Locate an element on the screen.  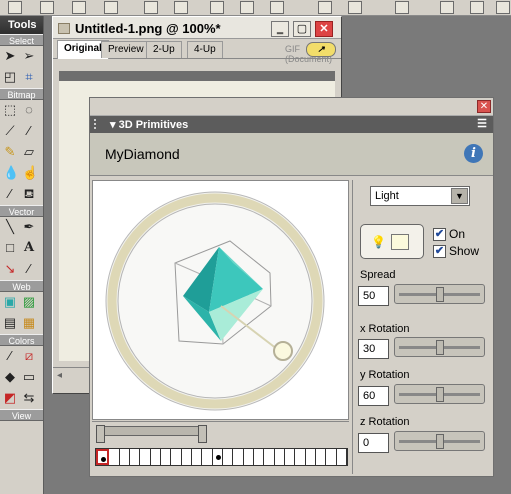
freeform-icon: ↘ is located at coordinates (10, 269).